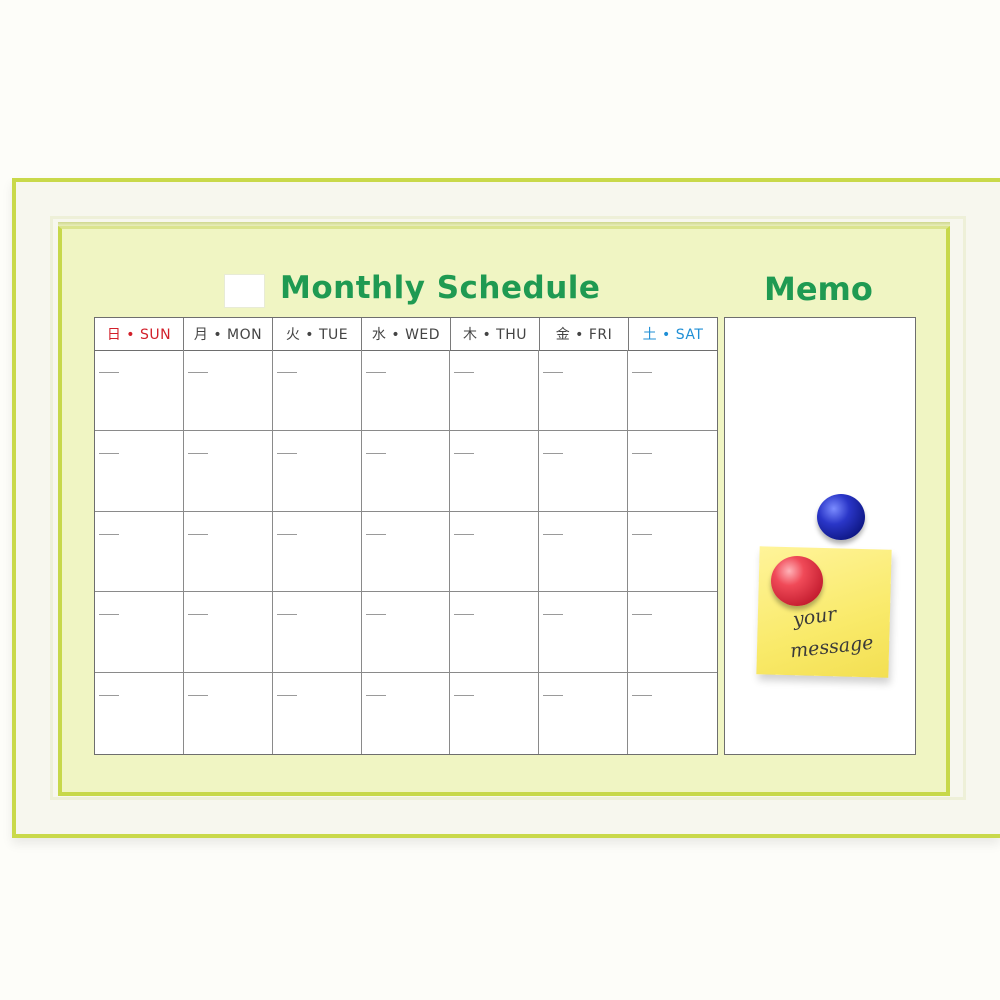  What do you see at coordinates (228, 334) in the screenshot?
I see `weekday-mon: 月 • MON` at bounding box center [228, 334].